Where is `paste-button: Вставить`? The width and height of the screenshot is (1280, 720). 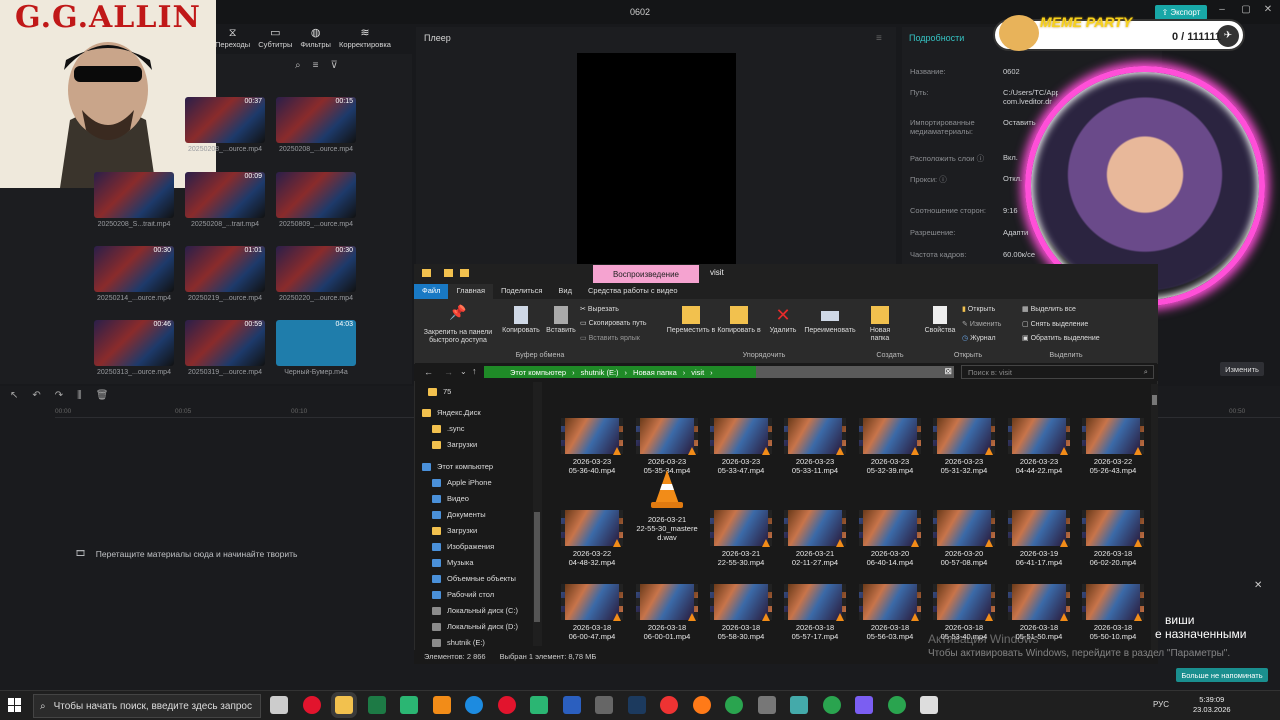
paste-button: Вставить is located at coordinates (561, 320).